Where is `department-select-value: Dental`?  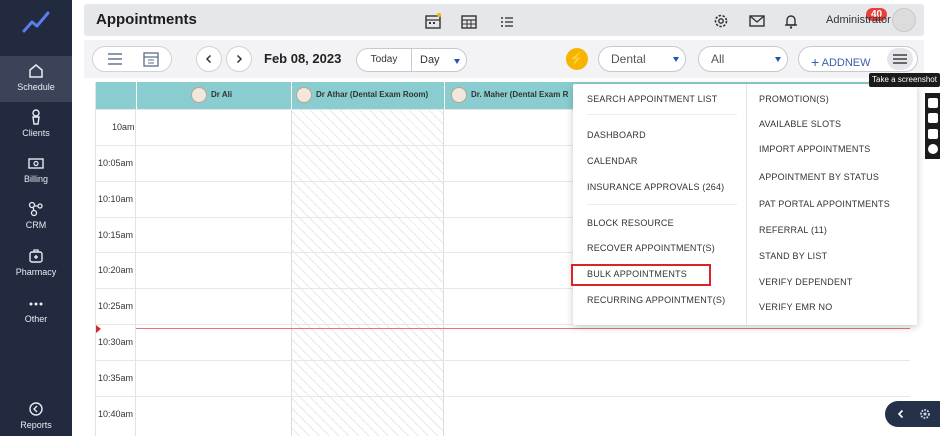
department-select-value: Dental is located at coordinates (628, 59).